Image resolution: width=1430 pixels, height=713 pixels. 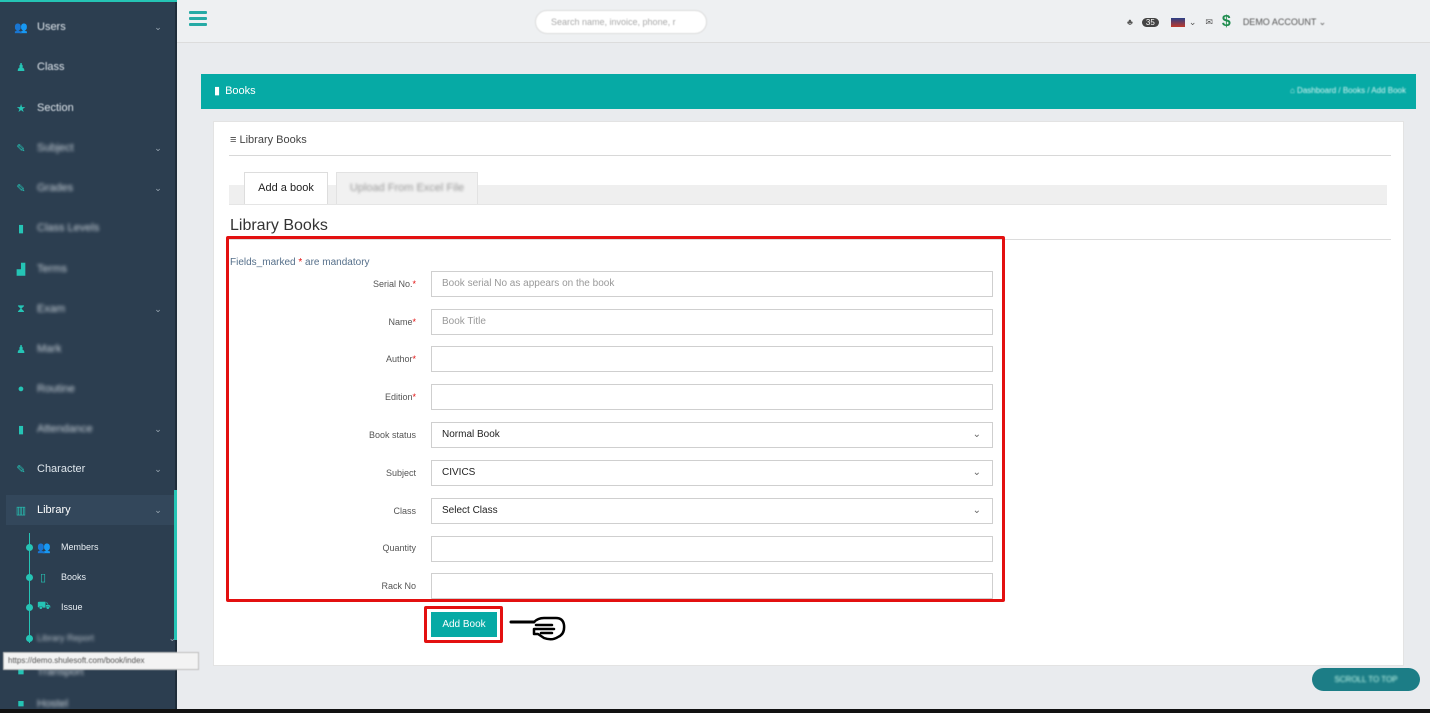 I want to click on author-input, so click(x=712, y=359).